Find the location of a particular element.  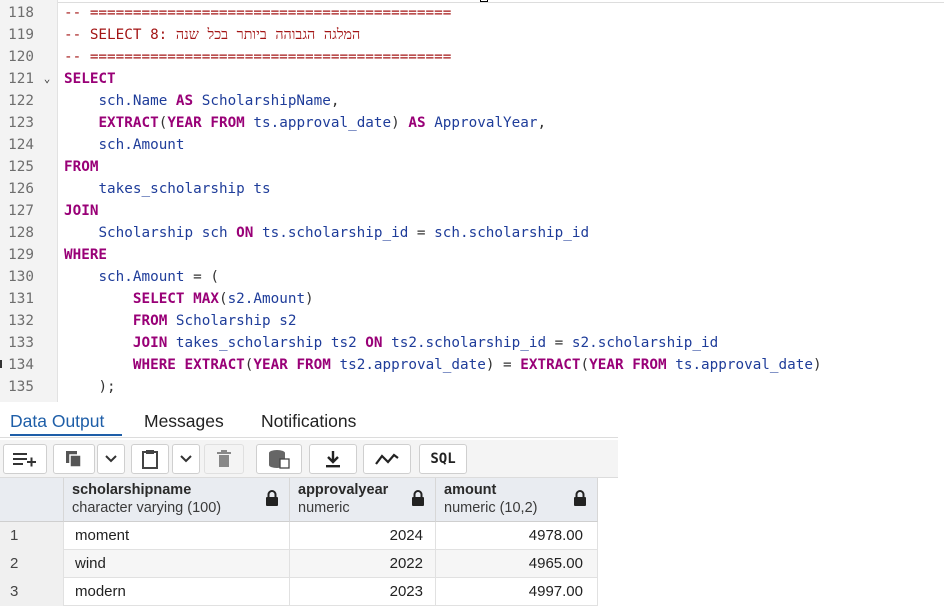

fold-toggle-icon: ⌄ is located at coordinates (47, 79).